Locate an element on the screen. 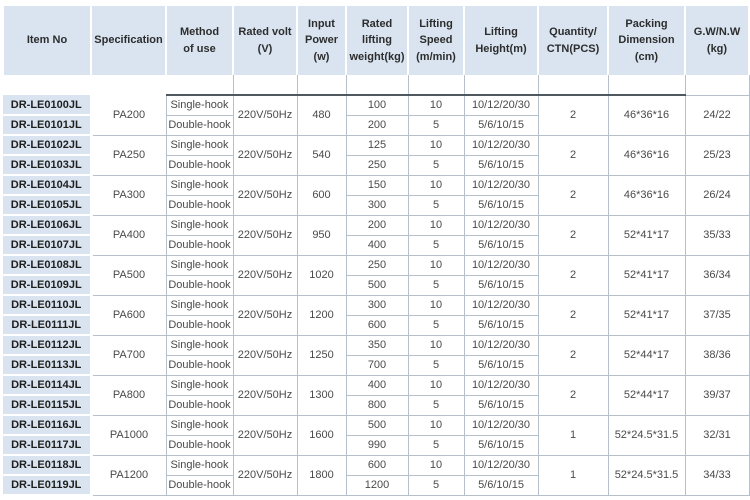 The width and height of the screenshot is (750, 500). item-no-cell: DR-LE0118JL is located at coordinates (48, 465).